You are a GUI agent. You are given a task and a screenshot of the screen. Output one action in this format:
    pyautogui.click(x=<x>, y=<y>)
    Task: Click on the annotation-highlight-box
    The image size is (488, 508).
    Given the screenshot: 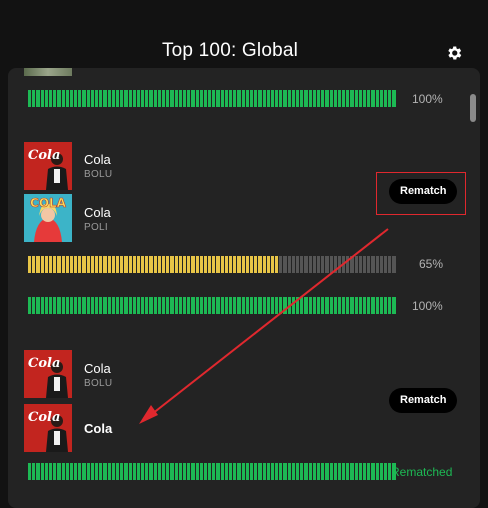 What is the action you would take?
    pyautogui.click(x=421, y=193)
    